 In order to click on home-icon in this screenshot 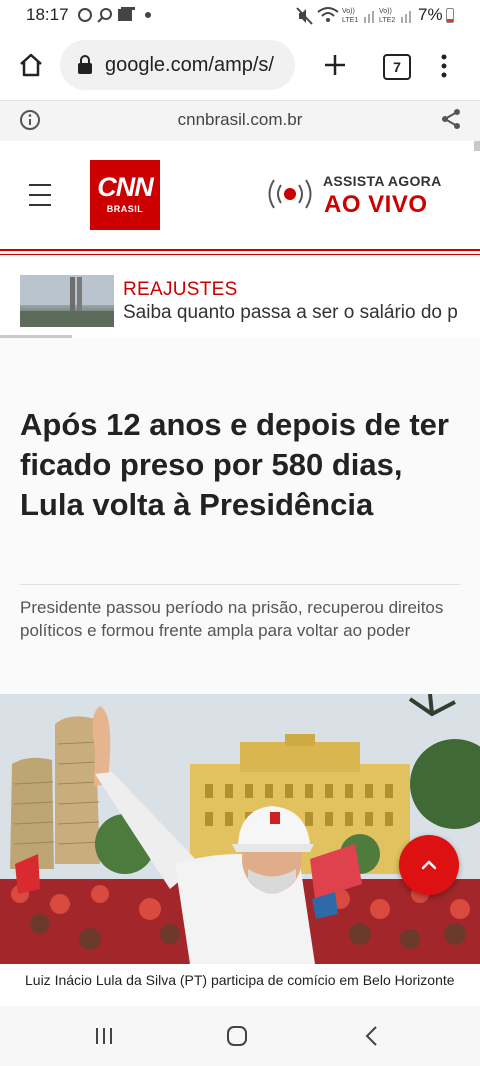, I will do `click(31, 67)`.